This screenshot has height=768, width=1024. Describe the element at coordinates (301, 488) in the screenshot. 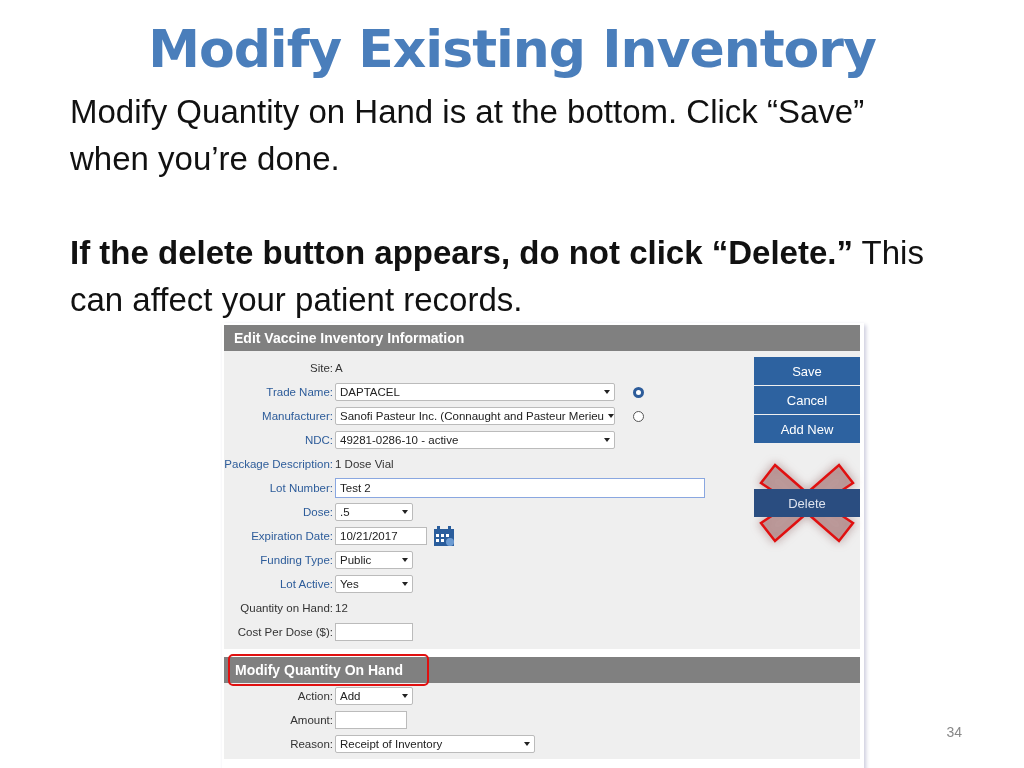

I see `field-label: Lot Number:` at that location.